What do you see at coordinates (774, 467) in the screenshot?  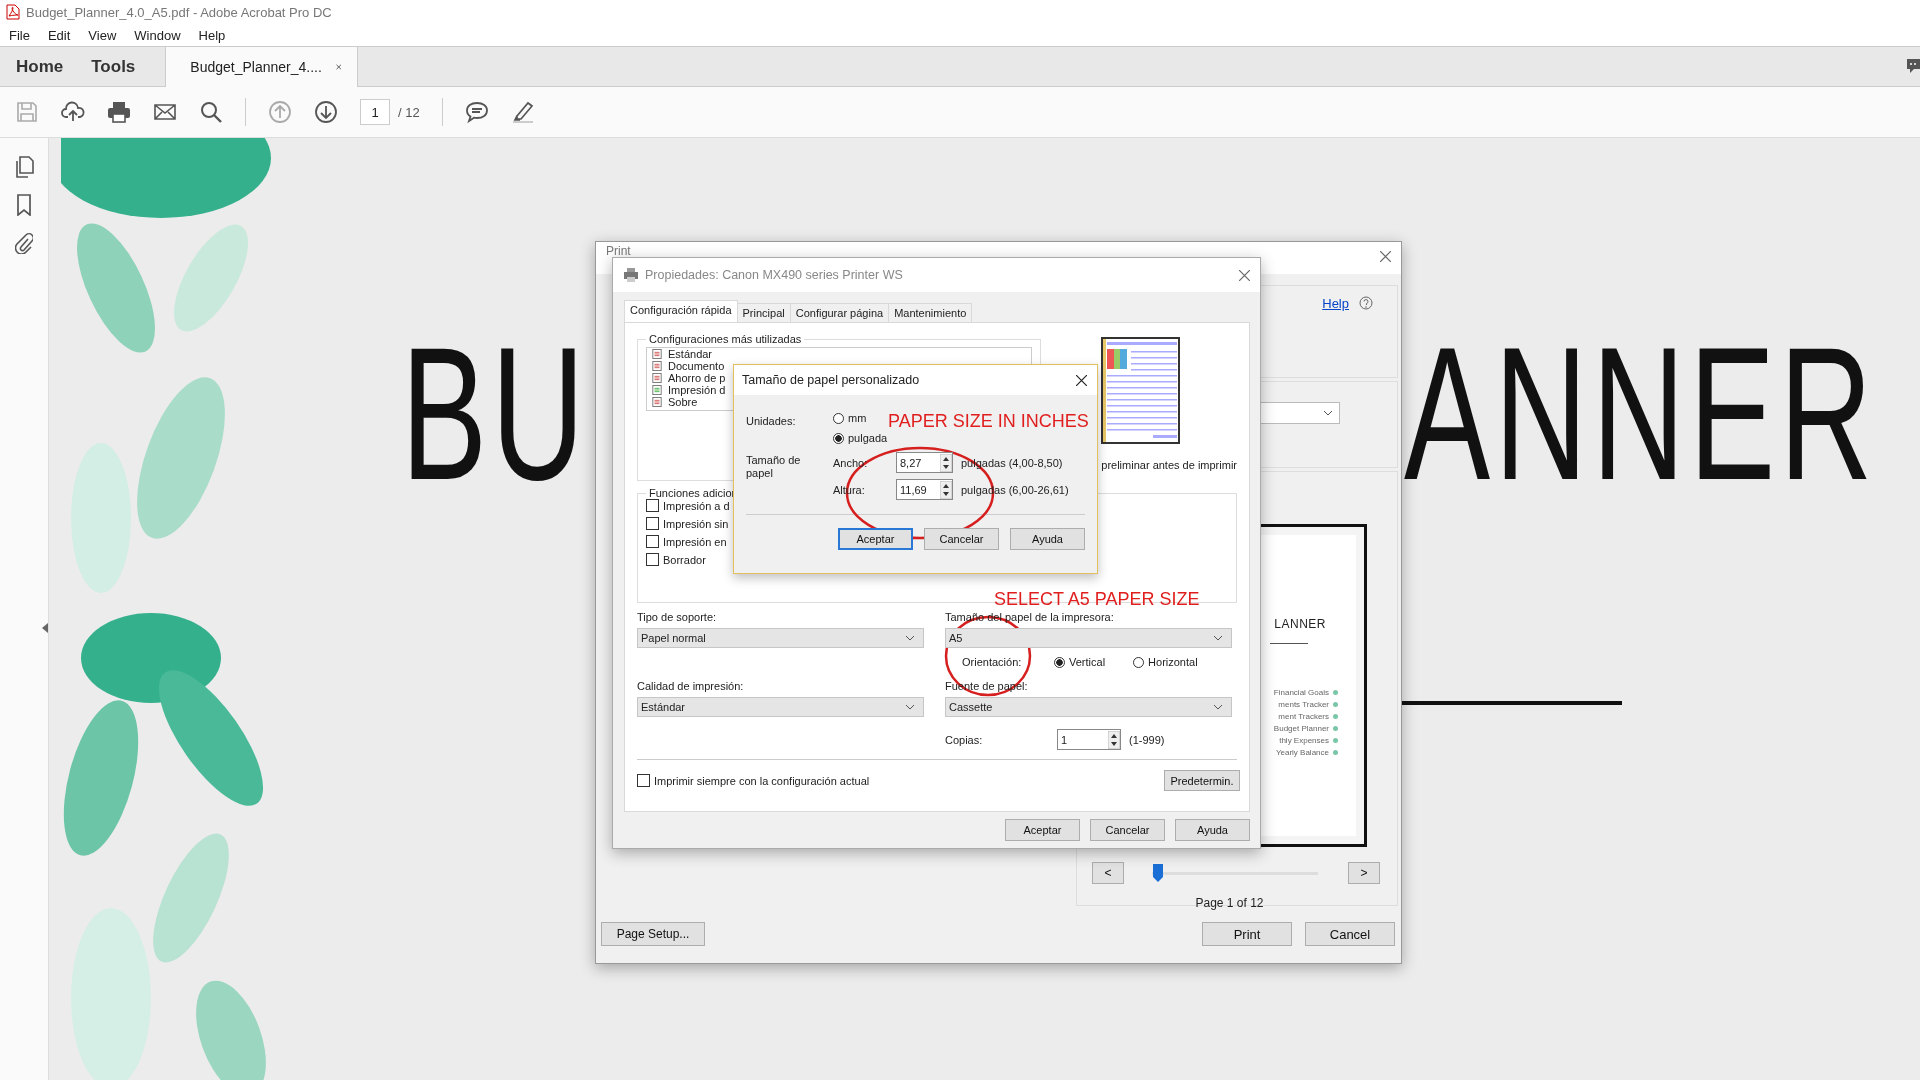 I see `field-label: Tamaño de papel` at bounding box center [774, 467].